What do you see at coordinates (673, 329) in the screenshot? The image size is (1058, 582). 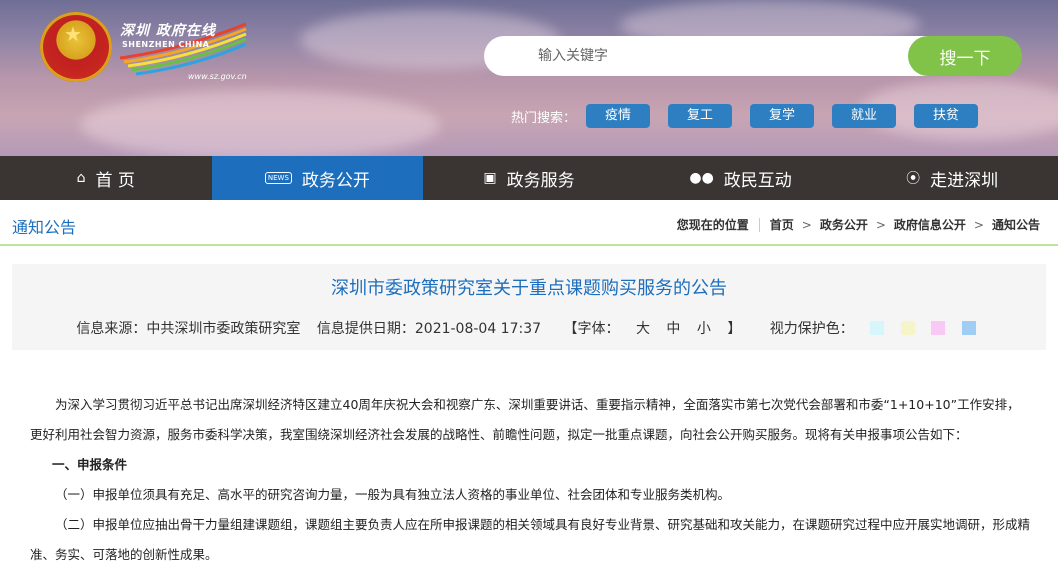 I see `font-size-medium-button: 中` at bounding box center [673, 329].